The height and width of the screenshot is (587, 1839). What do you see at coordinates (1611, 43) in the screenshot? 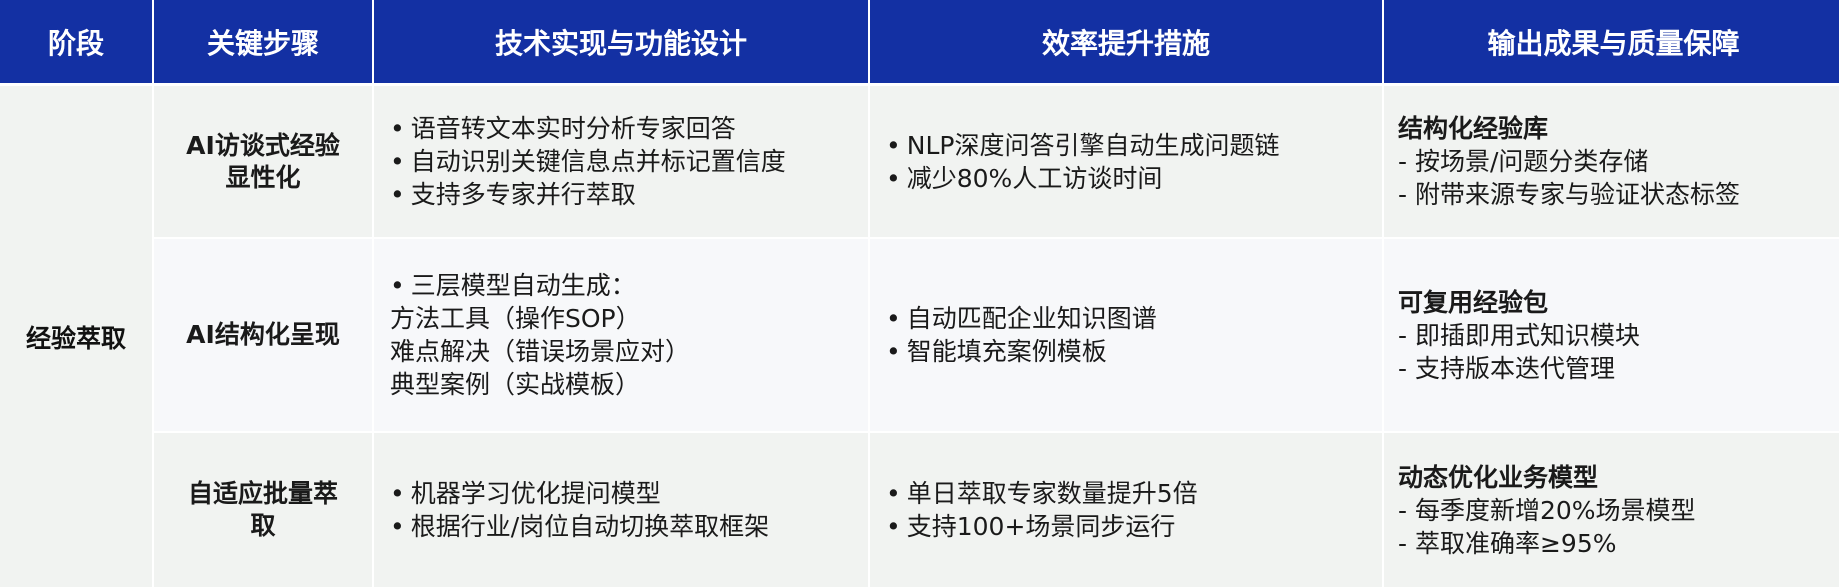
I see `header-output: 输出成果与质量保障` at bounding box center [1611, 43].